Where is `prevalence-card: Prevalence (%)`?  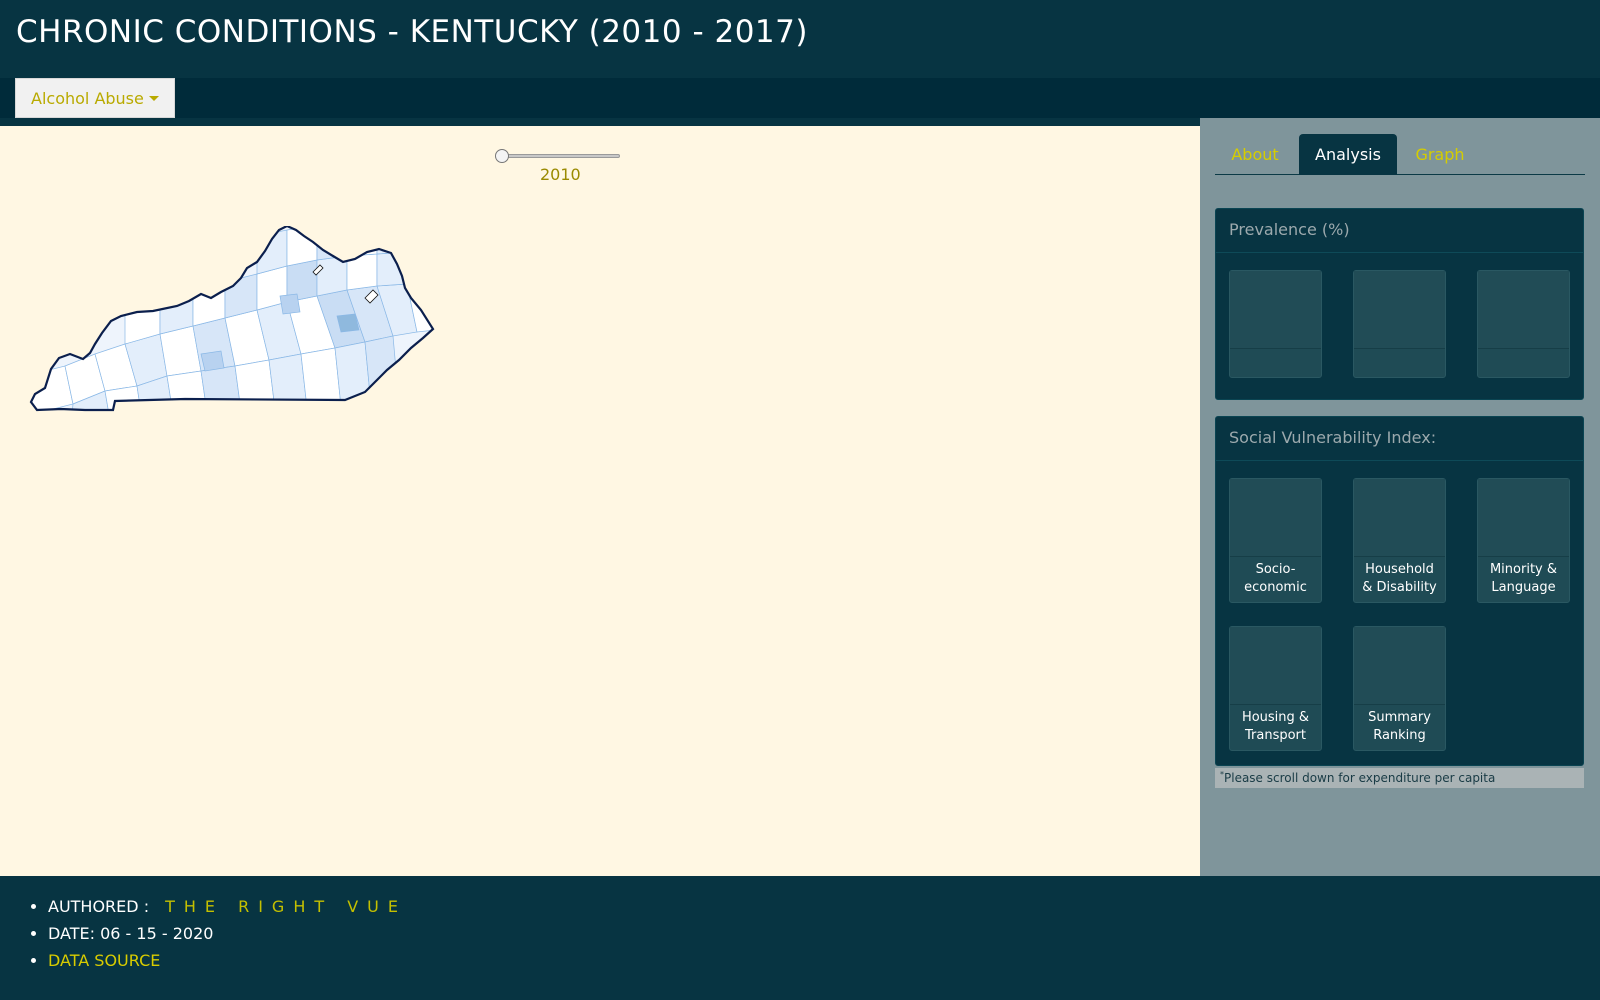 prevalence-card: Prevalence (%) is located at coordinates (1399, 304).